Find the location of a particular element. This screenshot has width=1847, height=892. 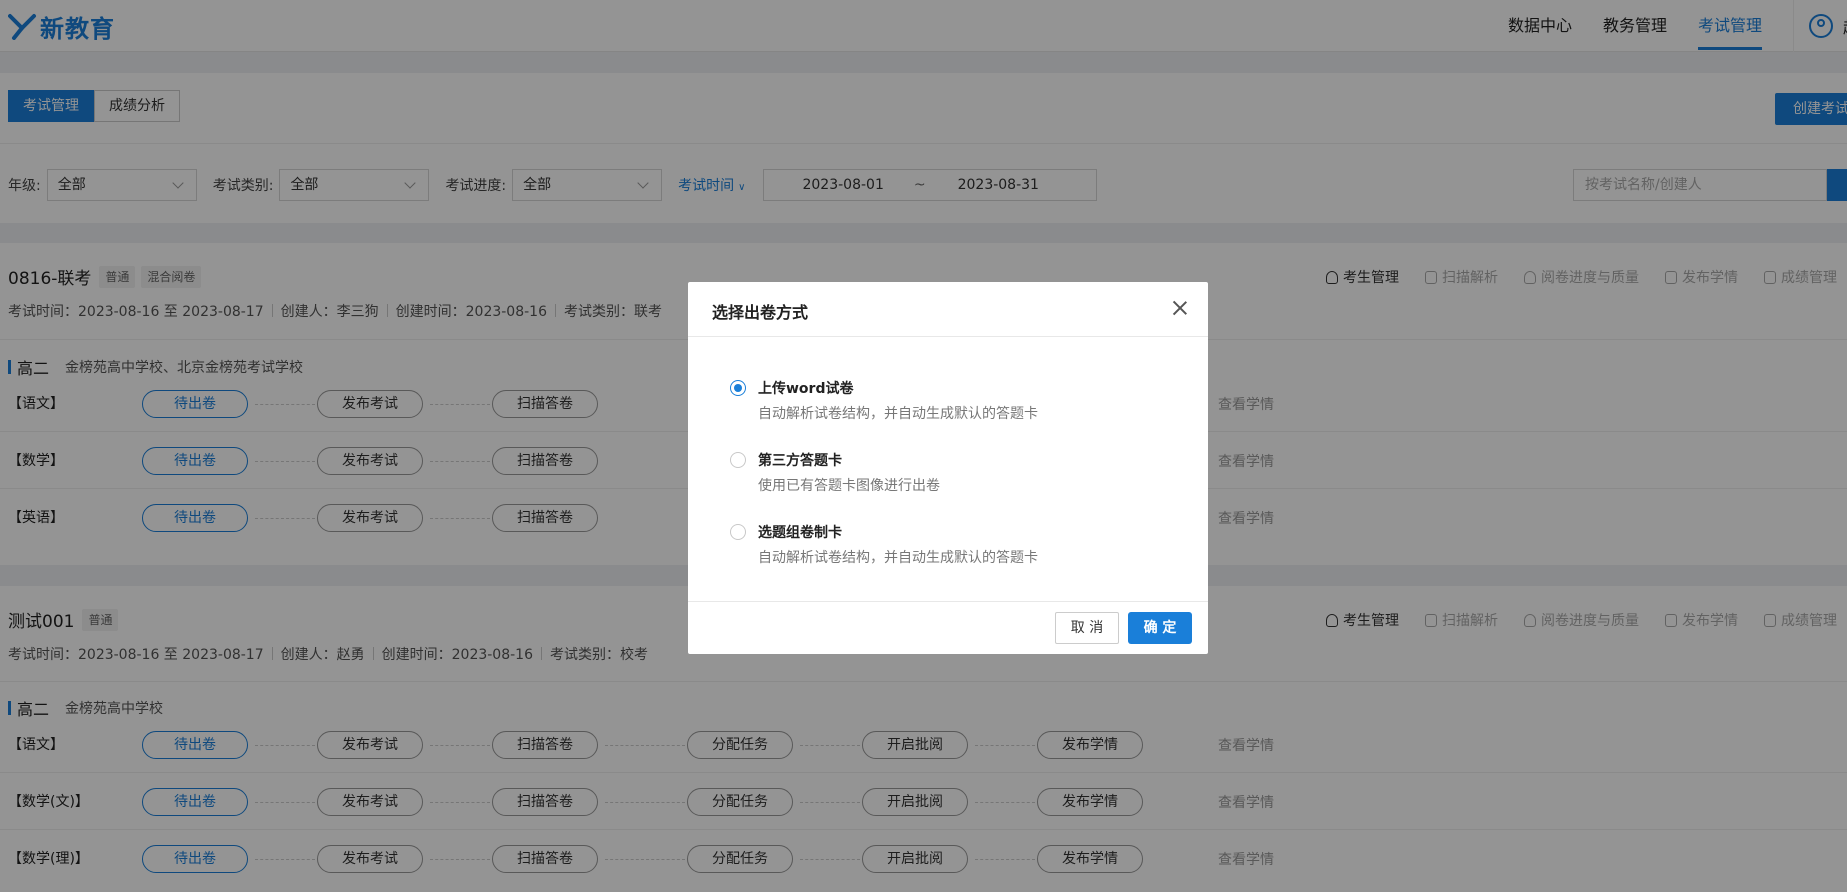

option-title: 上传word试卷 is located at coordinates (806, 389).